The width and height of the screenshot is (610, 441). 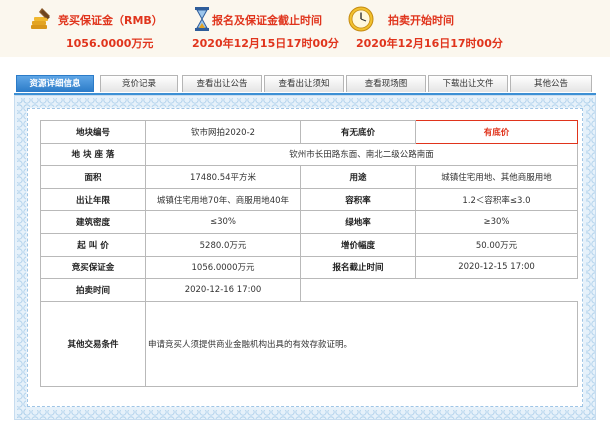 I want to click on table-row: 面积 17480.54平方米 用途 城镇住宅用地、其他商服用地, so click(x=309, y=177).